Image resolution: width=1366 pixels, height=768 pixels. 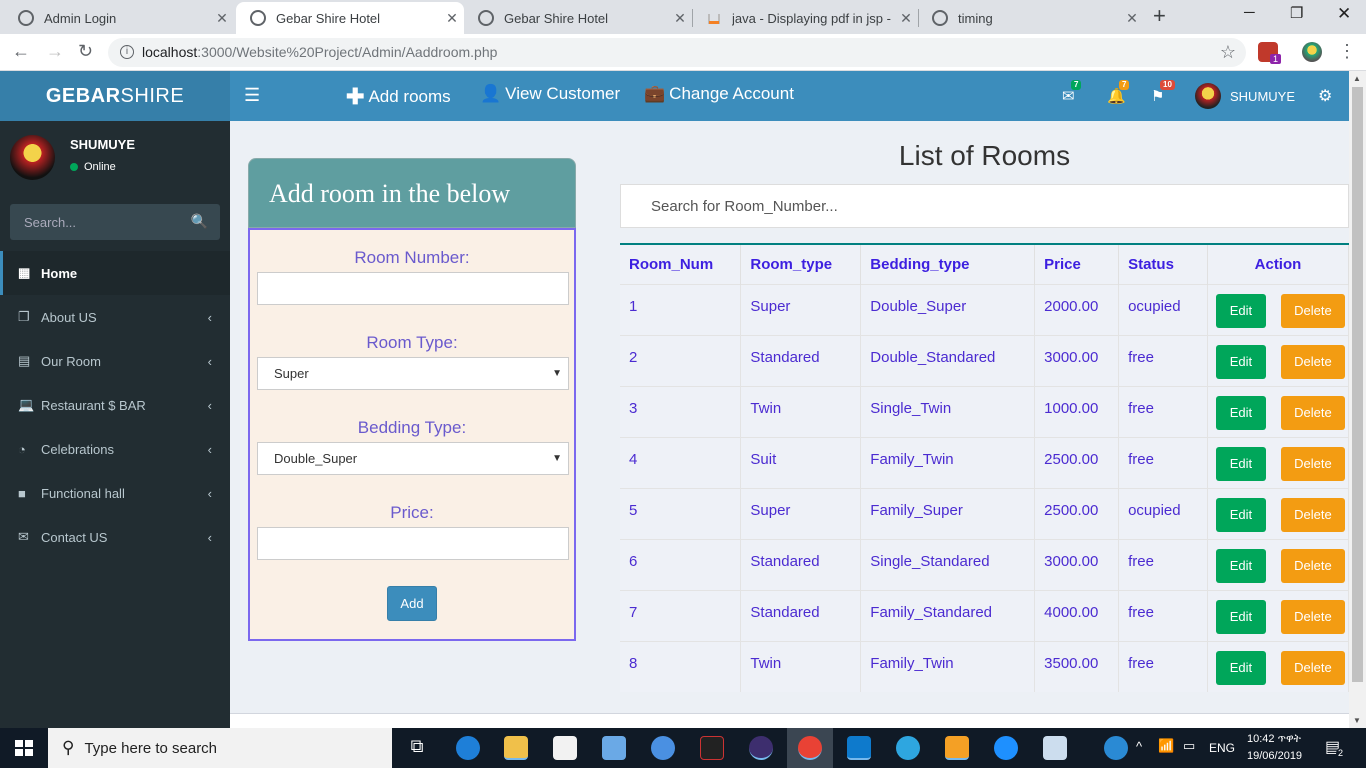 I want to click on page-scrollbar: ▲ ▼, so click(x=1357, y=399).